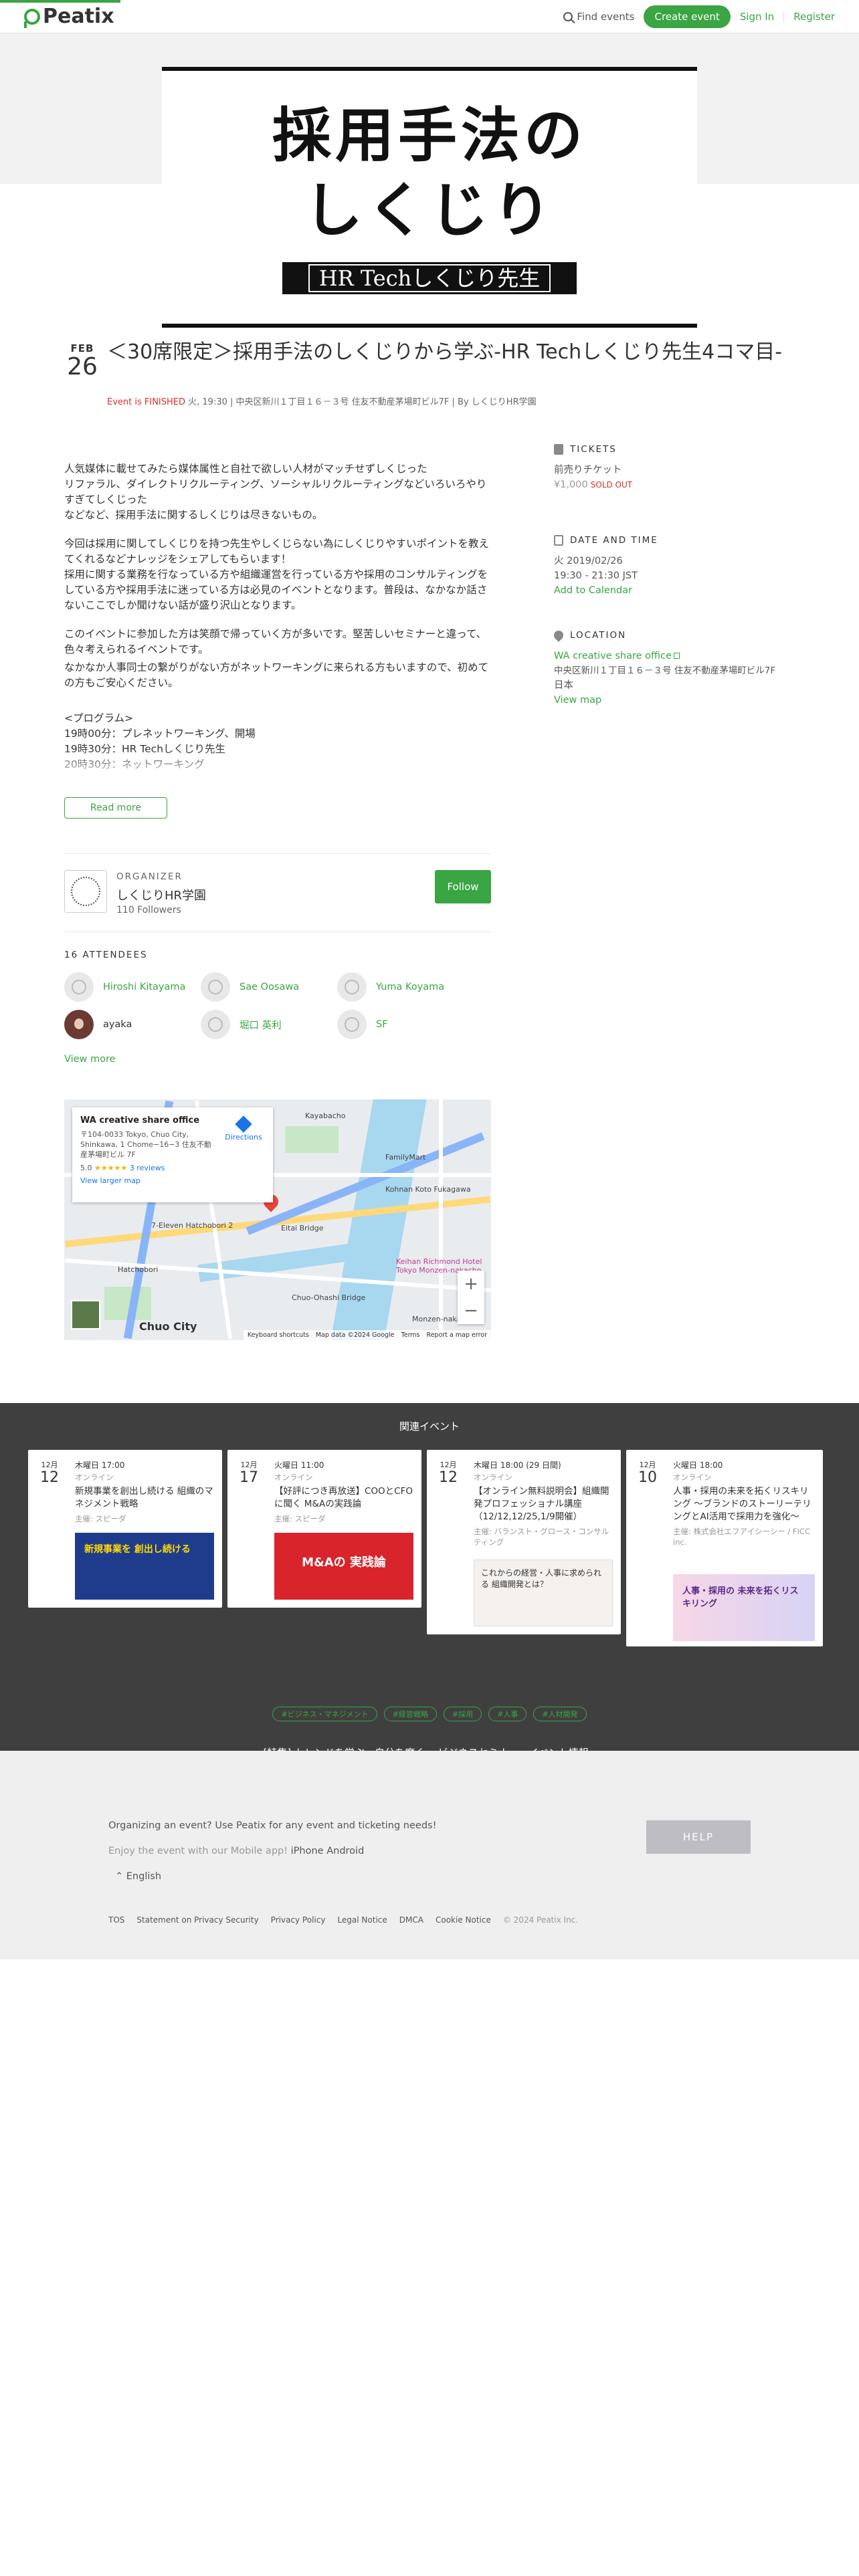 The width and height of the screenshot is (859, 2576). Describe the element at coordinates (148, 911) in the screenshot. I see `organizer-followers: 110 Followers` at that location.